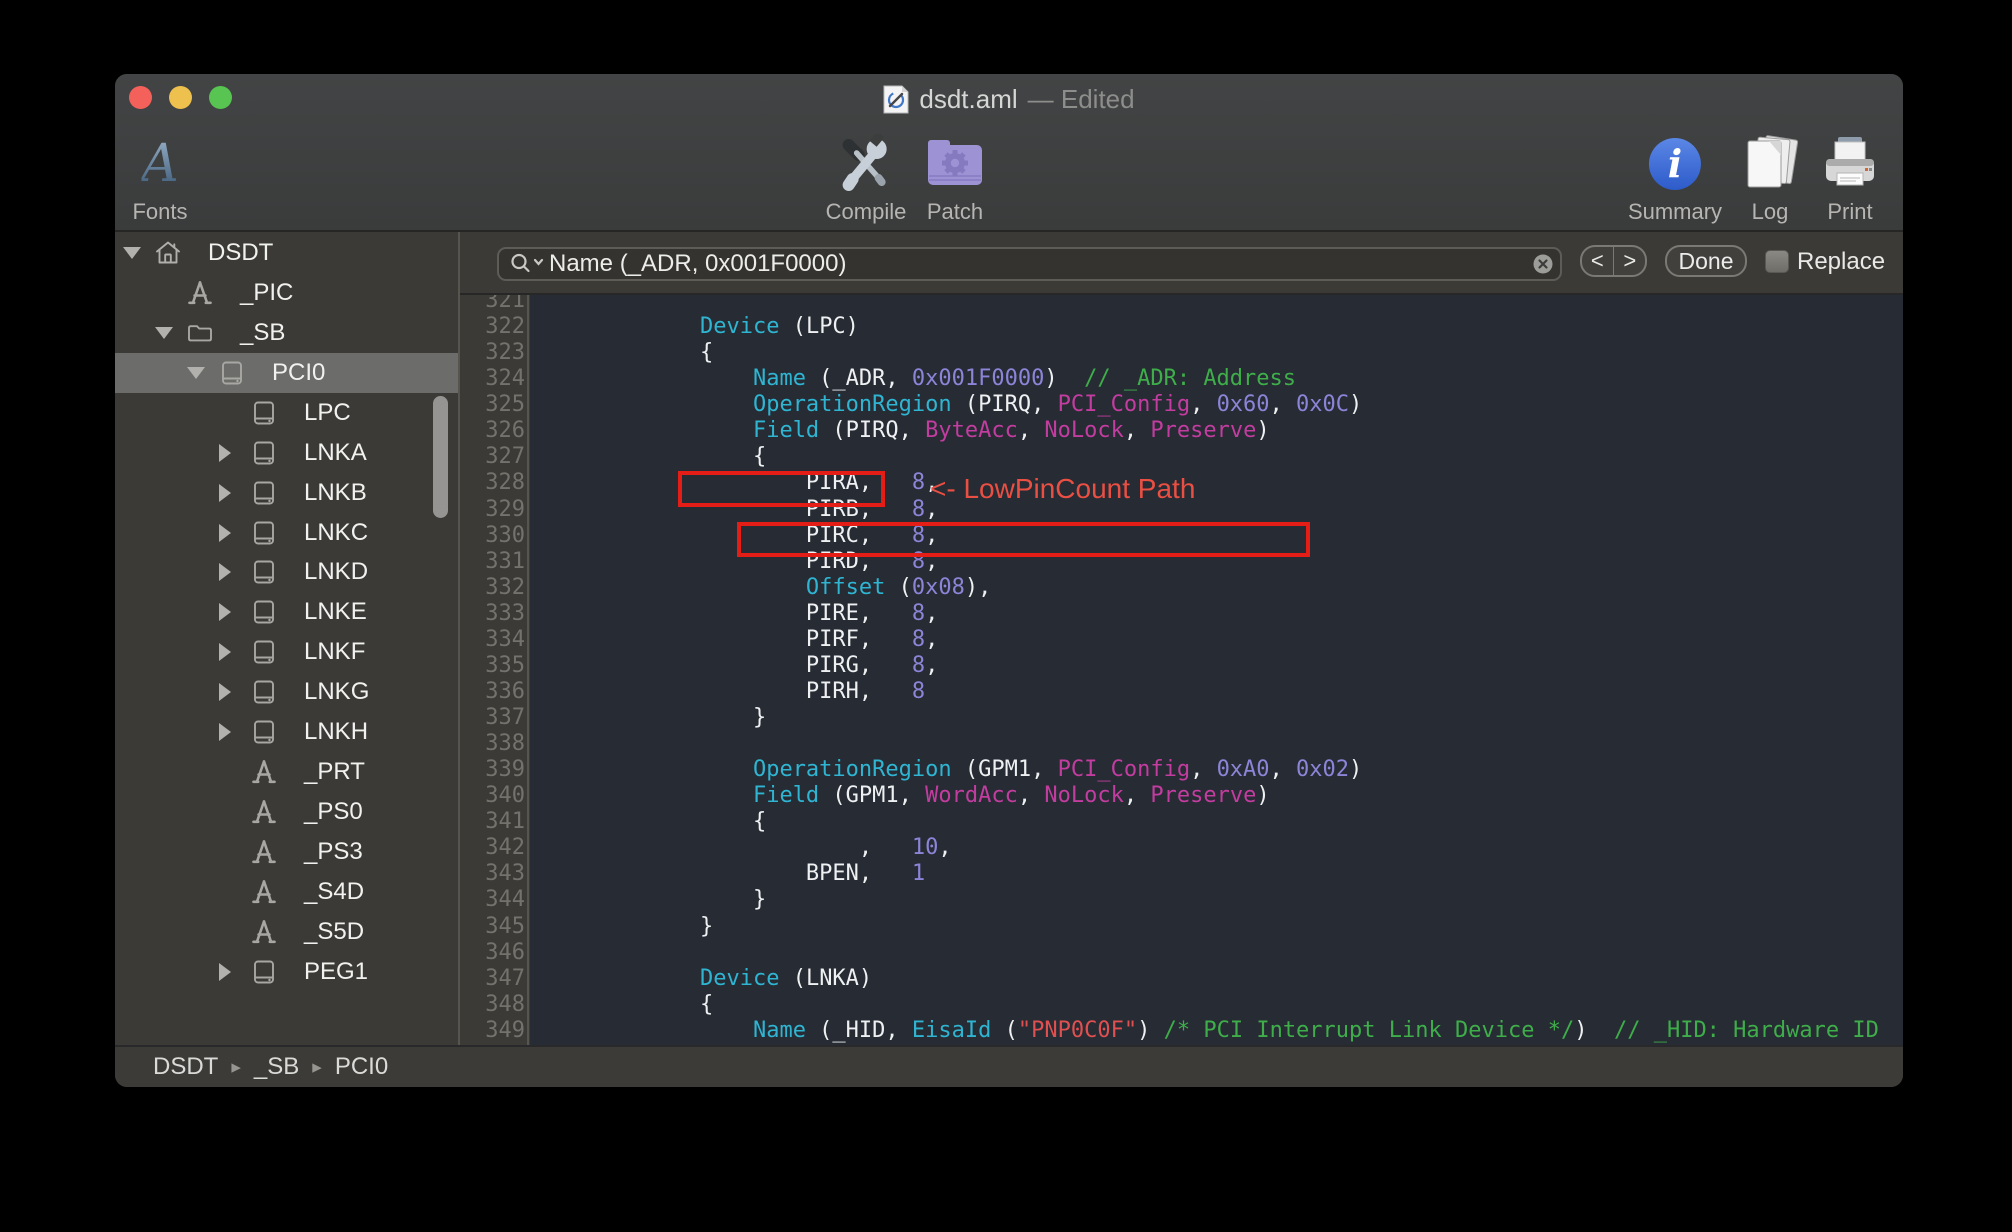 The height and width of the screenshot is (1232, 2012). I want to click on tree-item-label: LNKE, so click(335, 612).